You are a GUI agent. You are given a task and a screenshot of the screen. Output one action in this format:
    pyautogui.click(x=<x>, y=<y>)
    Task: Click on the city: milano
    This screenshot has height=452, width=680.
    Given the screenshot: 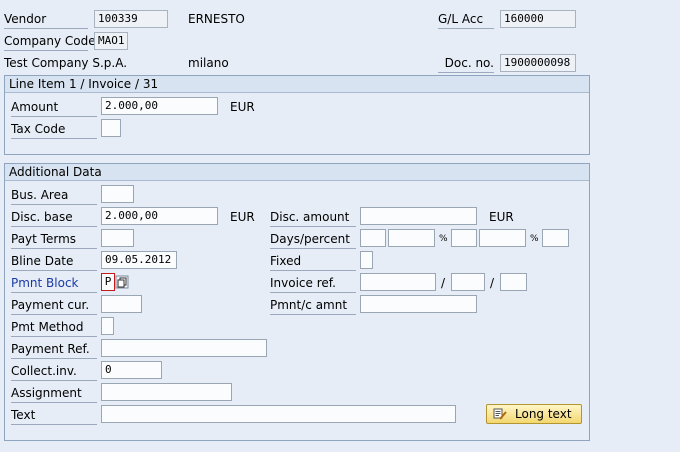 What is the action you would take?
    pyautogui.click(x=208, y=63)
    